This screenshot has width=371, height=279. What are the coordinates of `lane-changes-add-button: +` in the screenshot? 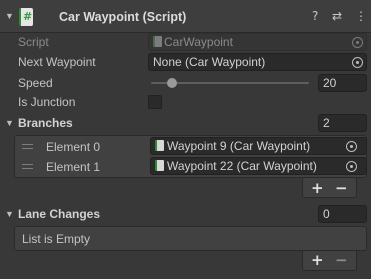 It's located at (317, 260).